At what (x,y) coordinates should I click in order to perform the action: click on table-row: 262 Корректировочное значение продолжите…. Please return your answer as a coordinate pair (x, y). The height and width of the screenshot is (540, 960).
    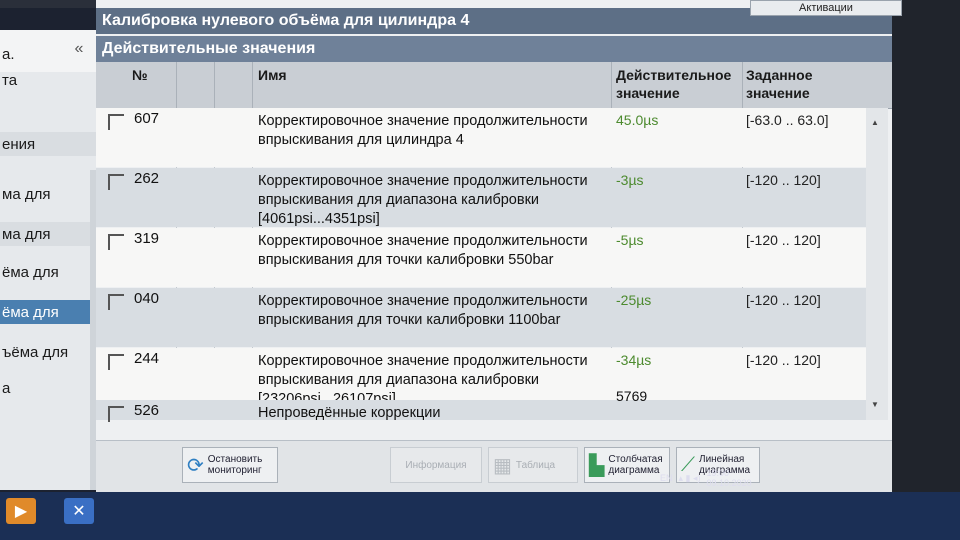
    Looking at the image, I should click on (481, 197).